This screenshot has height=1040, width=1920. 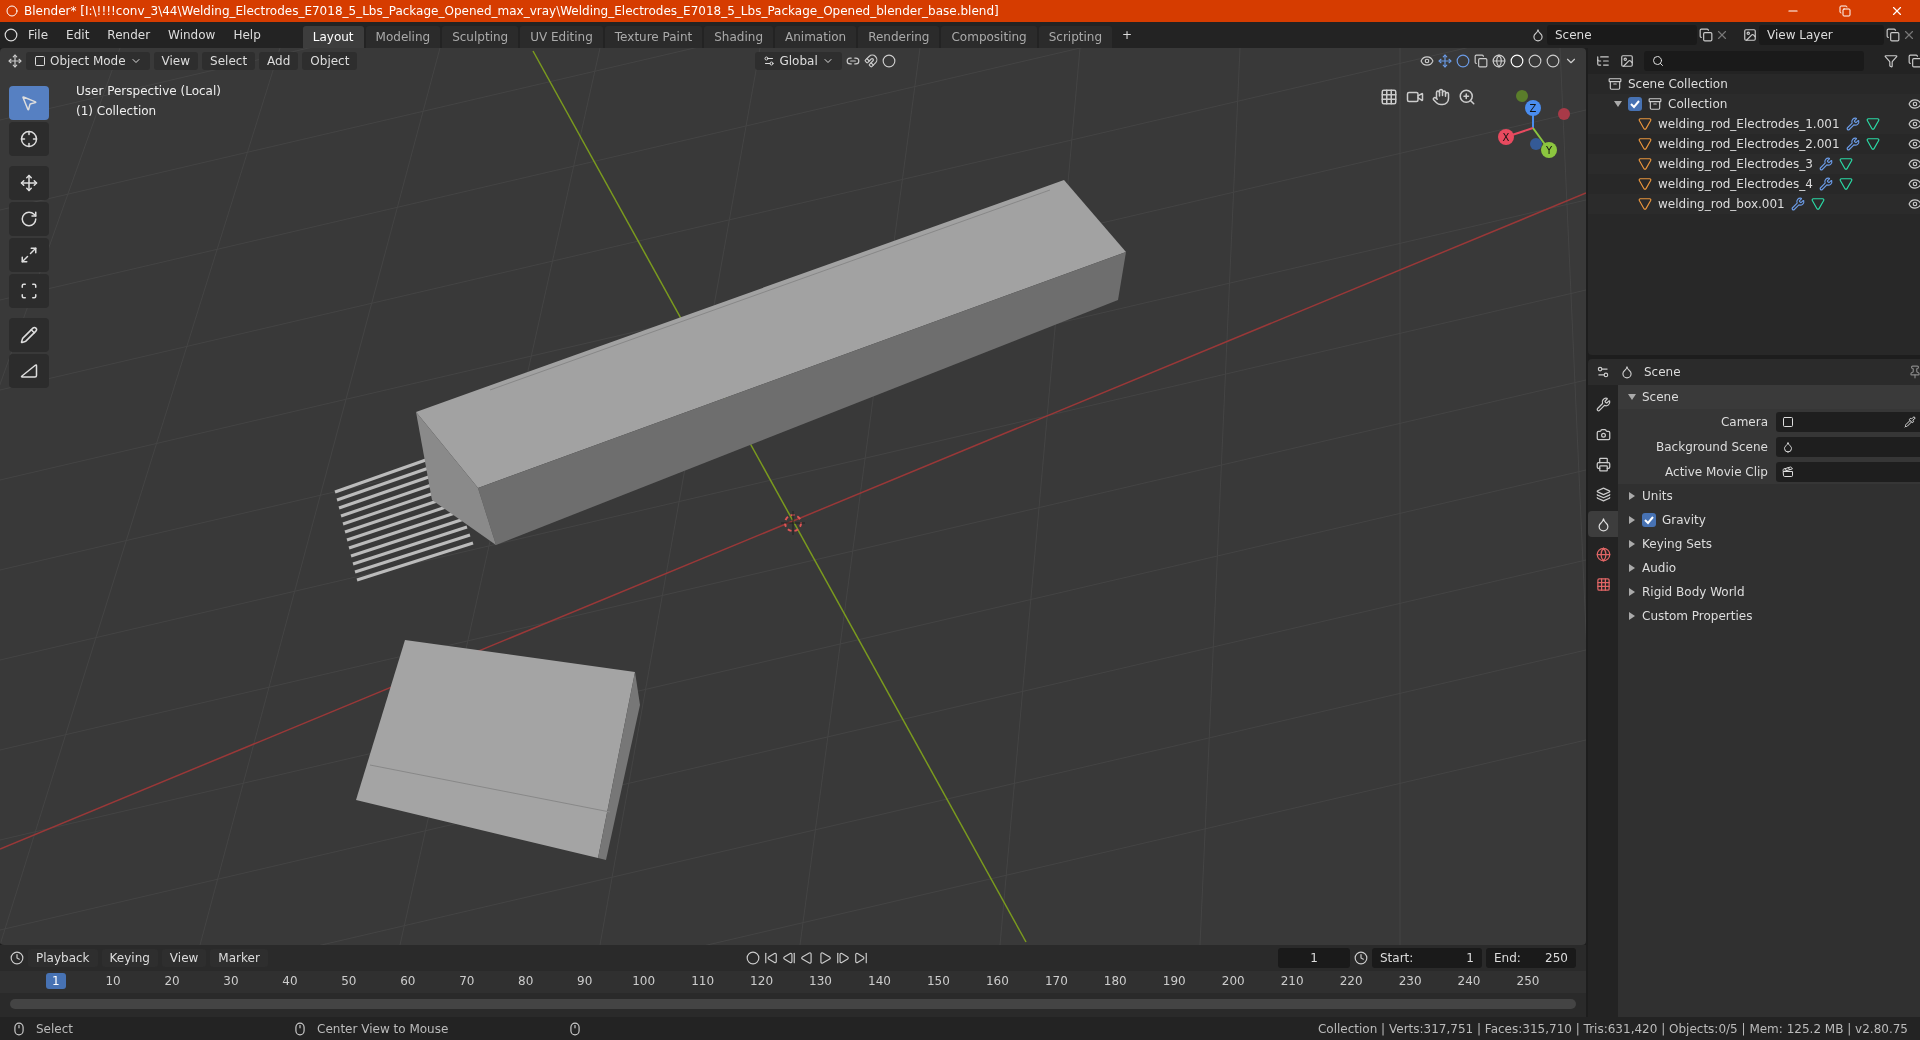 I want to click on scale-tool, so click(x=29, y=255).